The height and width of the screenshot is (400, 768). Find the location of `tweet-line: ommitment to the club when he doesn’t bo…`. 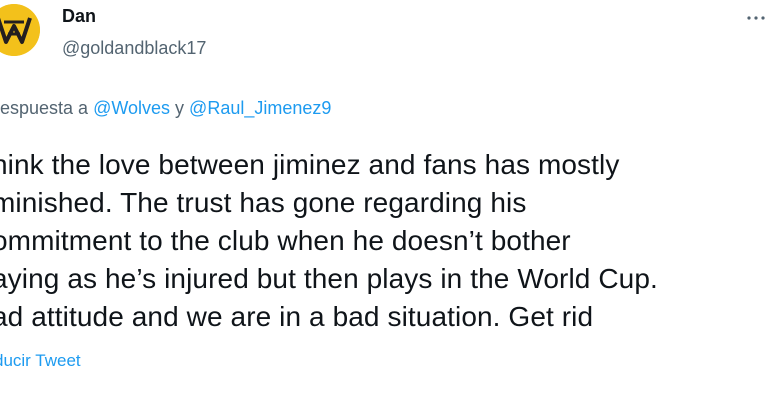

tweet-line: ommitment to the club when he doesn’t bo… is located at coordinates (285, 240).